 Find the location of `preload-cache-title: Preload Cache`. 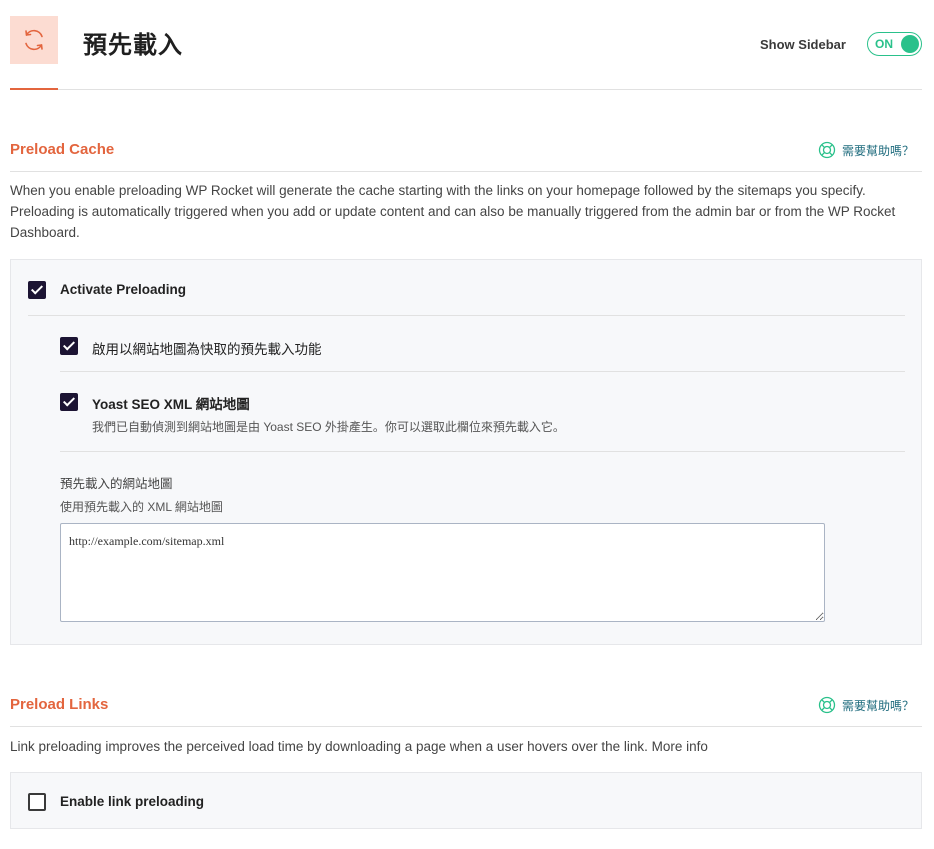

preload-cache-title: Preload Cache is located at coordinates (62, 149).